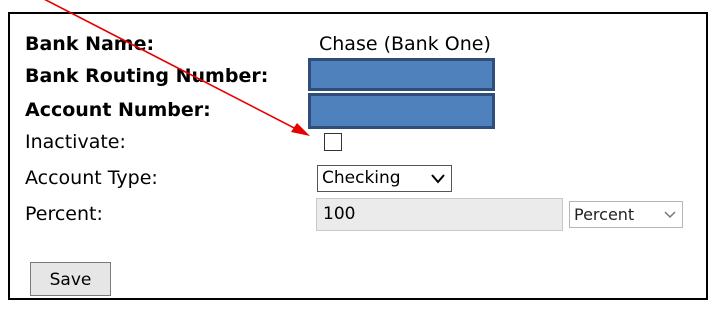 The image size is (719, 318). I want to click on inactivate-label: Inactivate:, so click(75, 142).